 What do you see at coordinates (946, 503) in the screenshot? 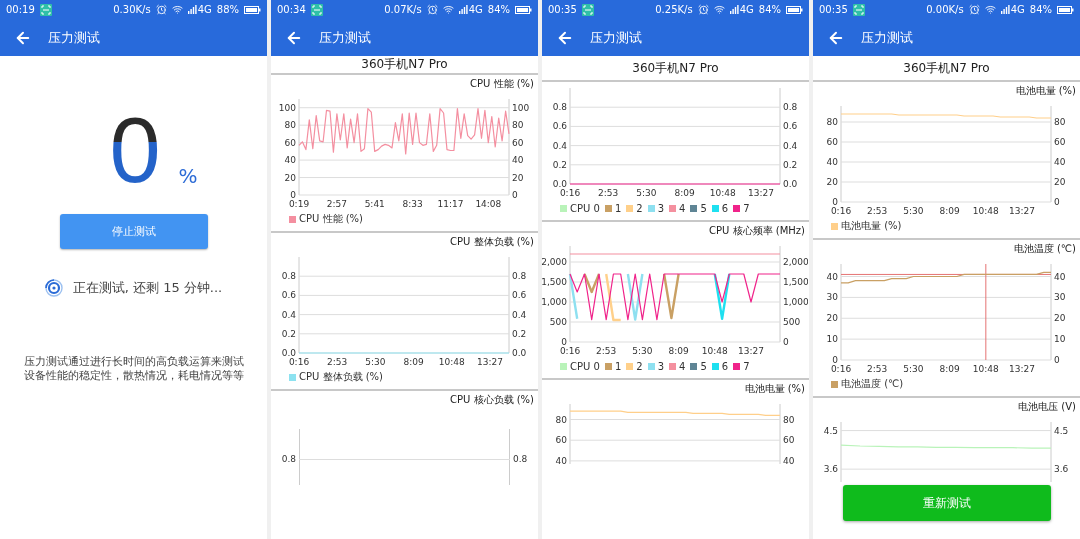
I see `retest-button: 重新测试` at bounding box center [946, 503].